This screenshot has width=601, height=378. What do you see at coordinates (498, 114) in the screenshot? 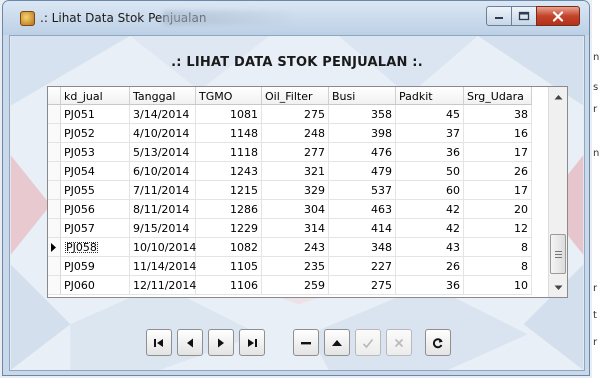
I see `grid-cell: 38` at bounding box center [498, 114].